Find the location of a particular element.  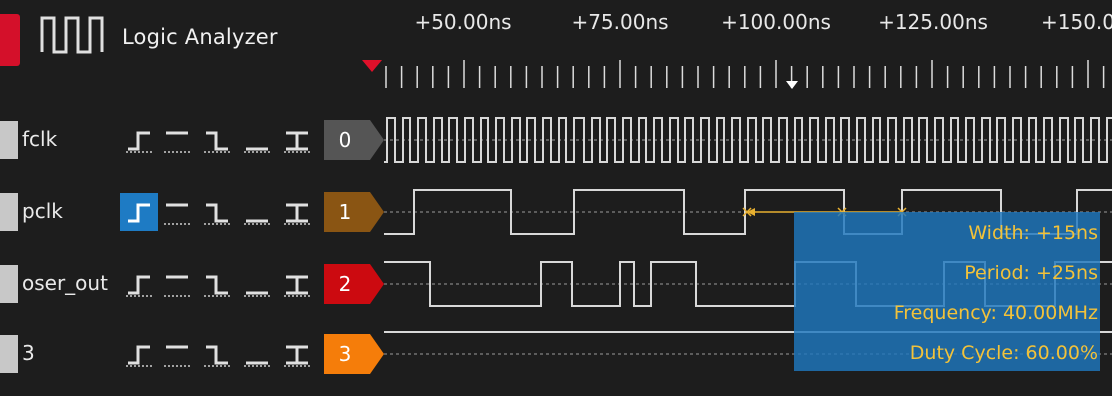

cursor-marker-icon is located at coordinates (792, 85).